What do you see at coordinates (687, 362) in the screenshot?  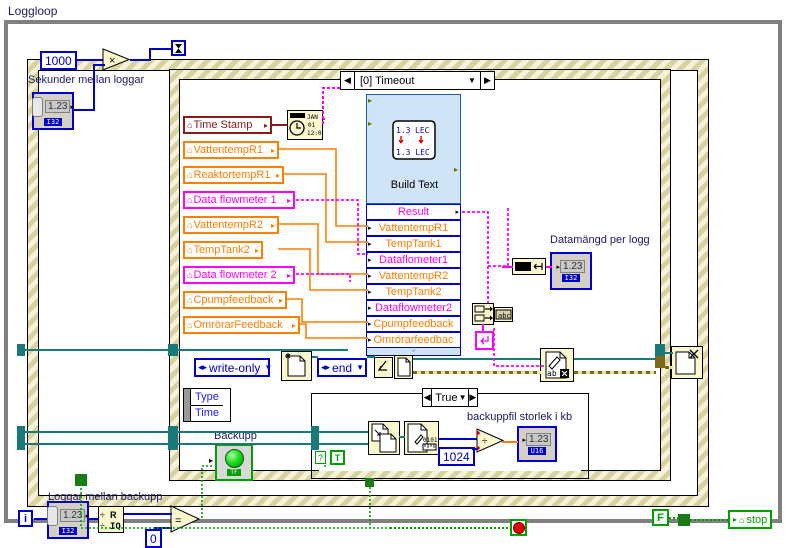 I see `close-file-node` at bounding box center [687, 362].